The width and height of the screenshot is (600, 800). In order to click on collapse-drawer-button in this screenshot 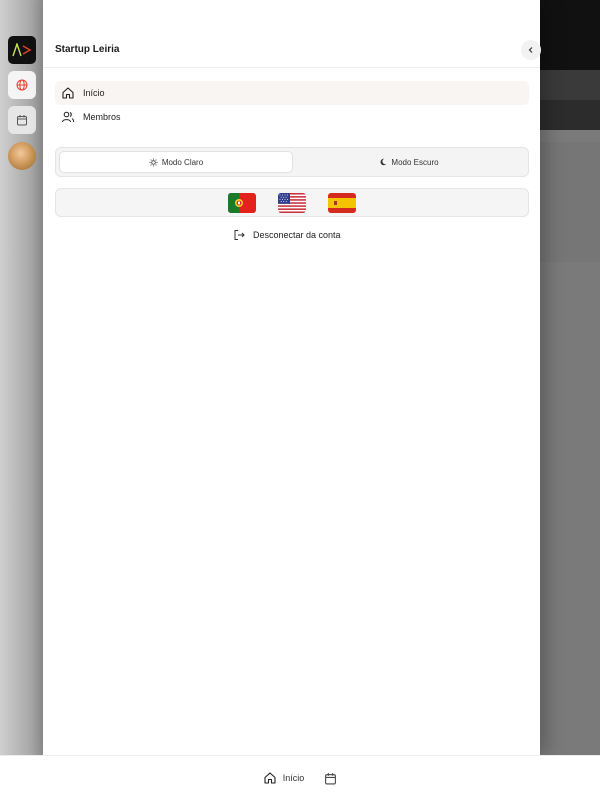, I will do `click(531, 50)`.